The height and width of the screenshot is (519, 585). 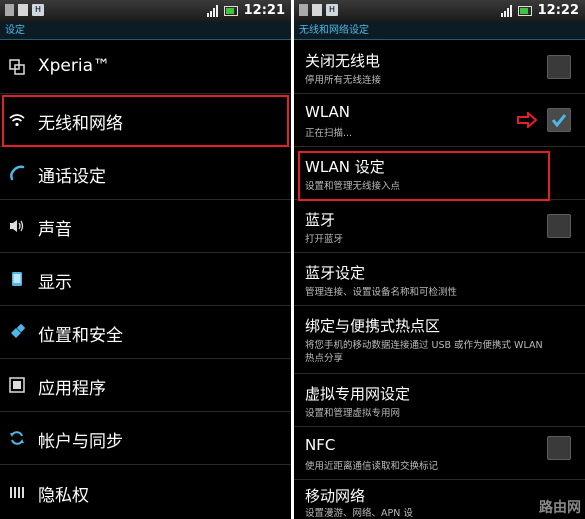 What do you see at coordinates (17, 385) in the screenshot?
I see `applications-icon` at bounding box center [17, 385].